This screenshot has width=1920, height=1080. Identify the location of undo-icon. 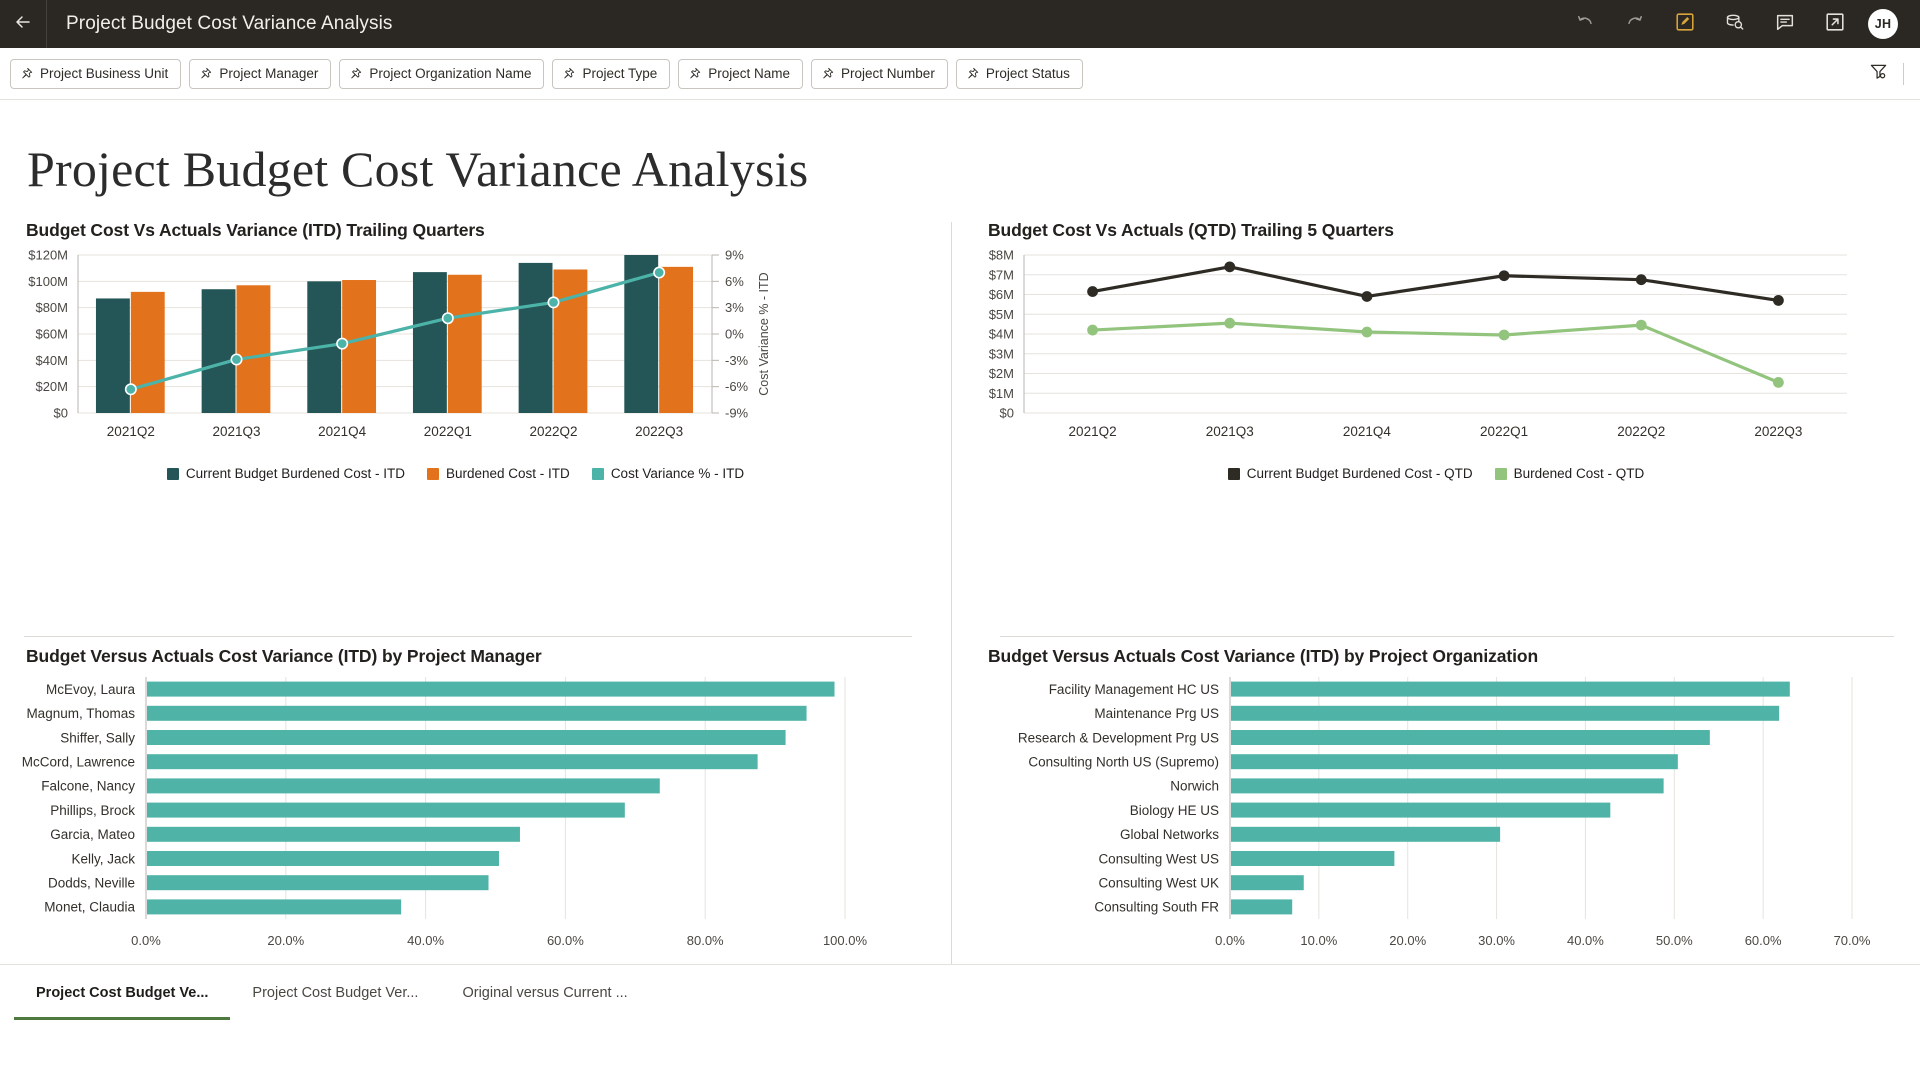
(1585, 24).